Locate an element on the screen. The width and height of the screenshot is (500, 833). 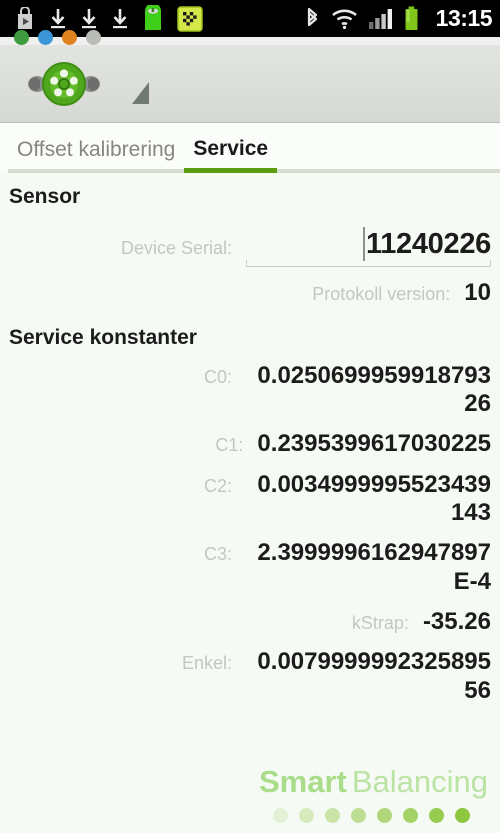
label-constant-c1: C1: is located at coordinates (229, 445).